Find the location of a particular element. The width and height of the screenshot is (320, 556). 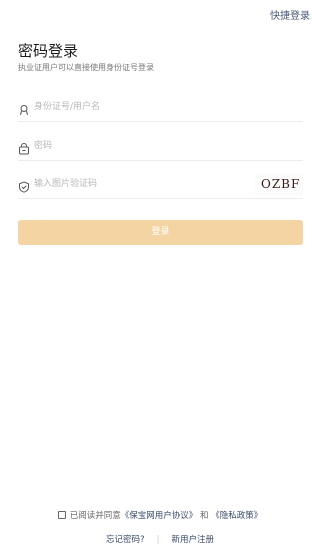

id-input is located at coordinates (134, 107).